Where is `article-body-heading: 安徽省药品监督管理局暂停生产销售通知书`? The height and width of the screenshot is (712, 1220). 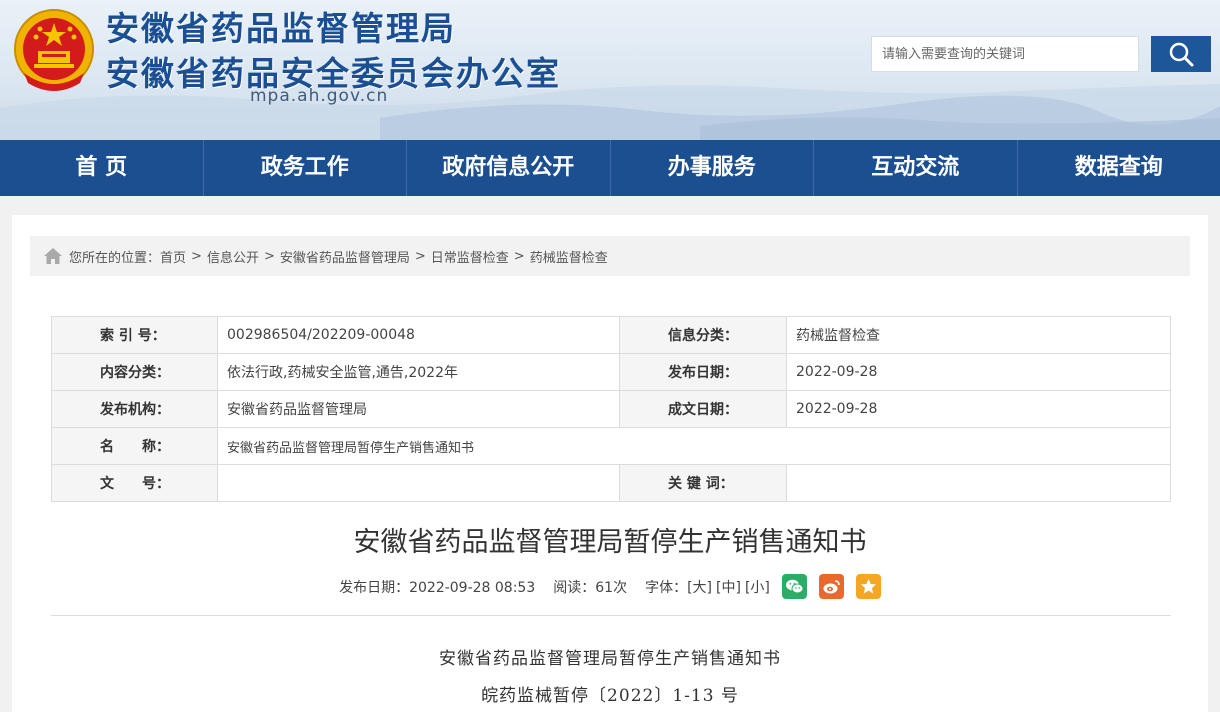 article-body-heading: 安徽省药品监督管理局暂停生产销售通知书 is located at coordinates (610, 659).